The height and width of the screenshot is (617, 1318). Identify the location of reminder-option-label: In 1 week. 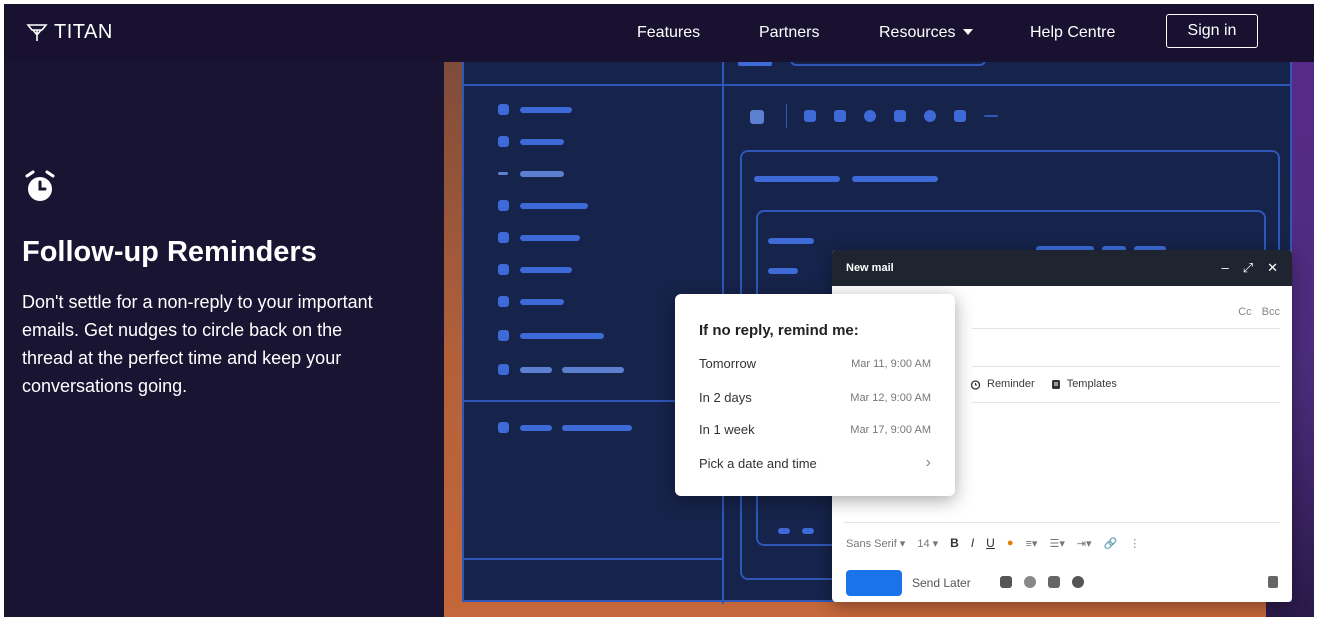
(727, 429).